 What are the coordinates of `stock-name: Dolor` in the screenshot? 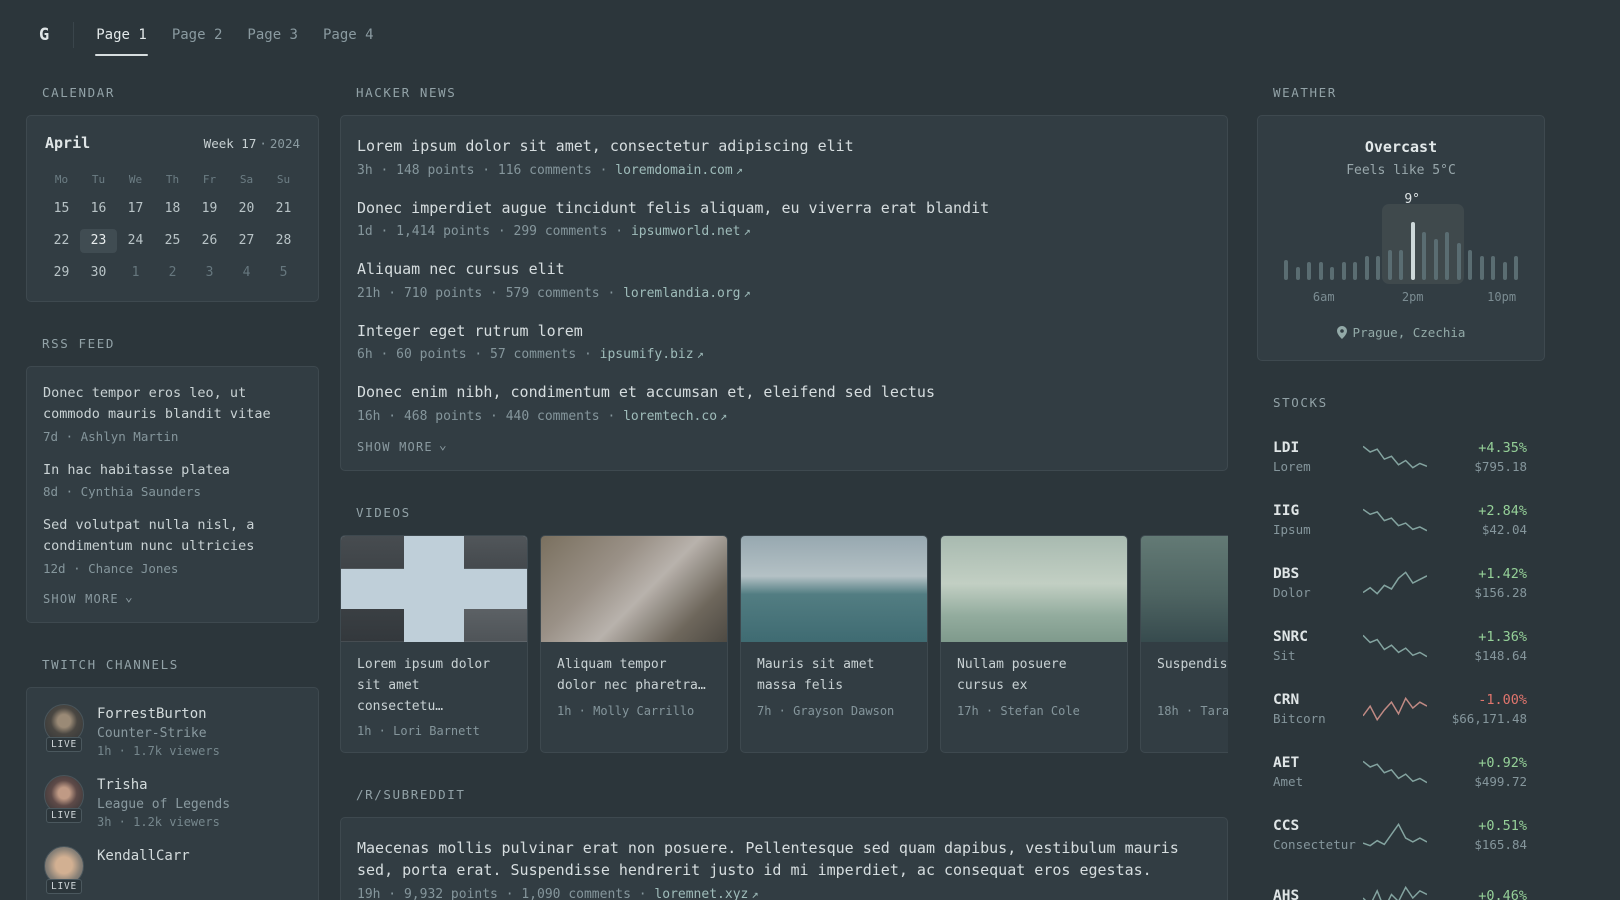 It's located at (1292, 592).